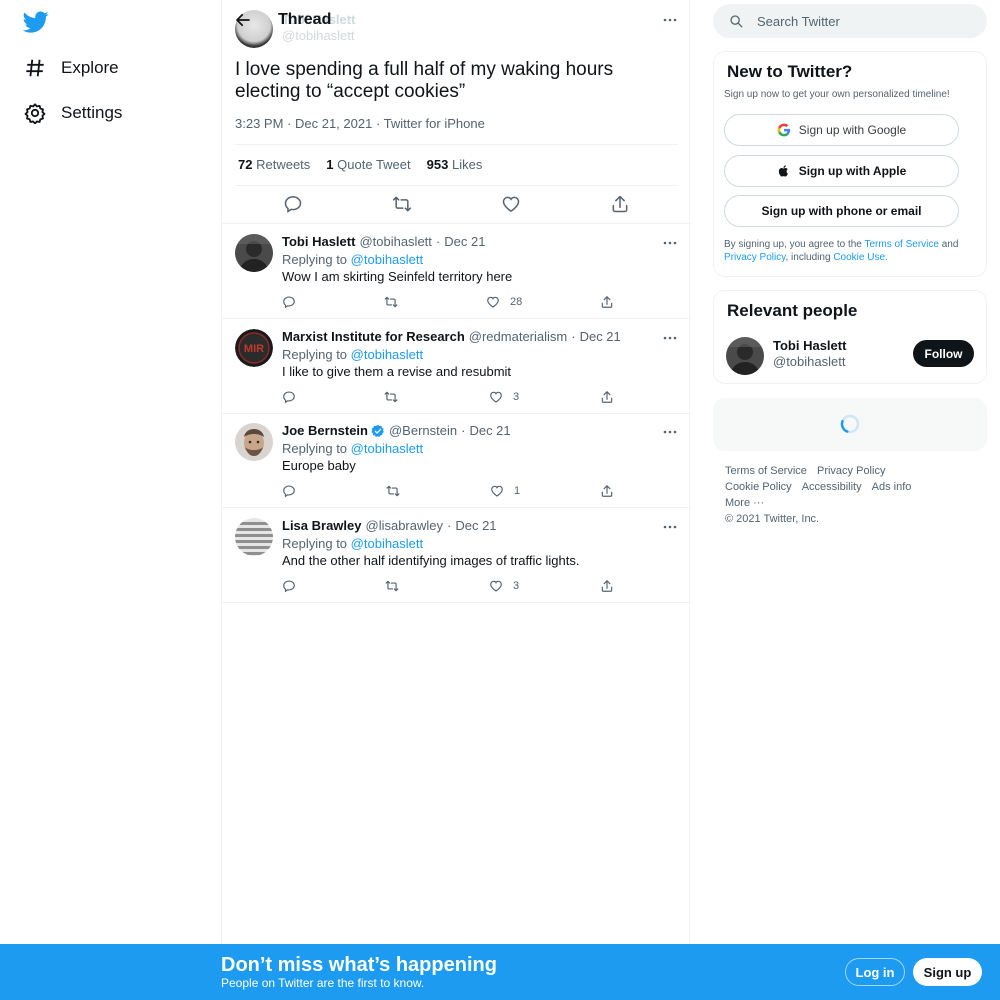 This screenshot has width=1000, height=1000. I want to click on twitter-logo-icon, so click(36, 22).